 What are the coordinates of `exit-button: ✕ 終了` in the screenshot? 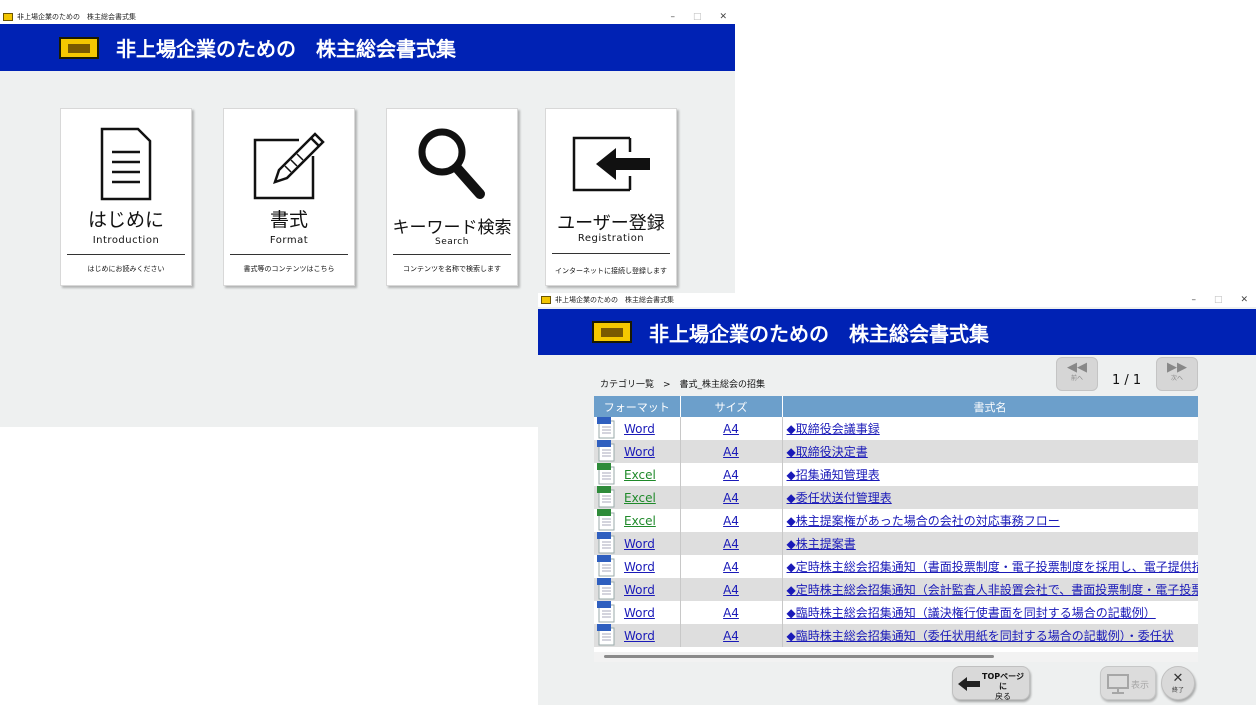 It's located at (1178, 683).